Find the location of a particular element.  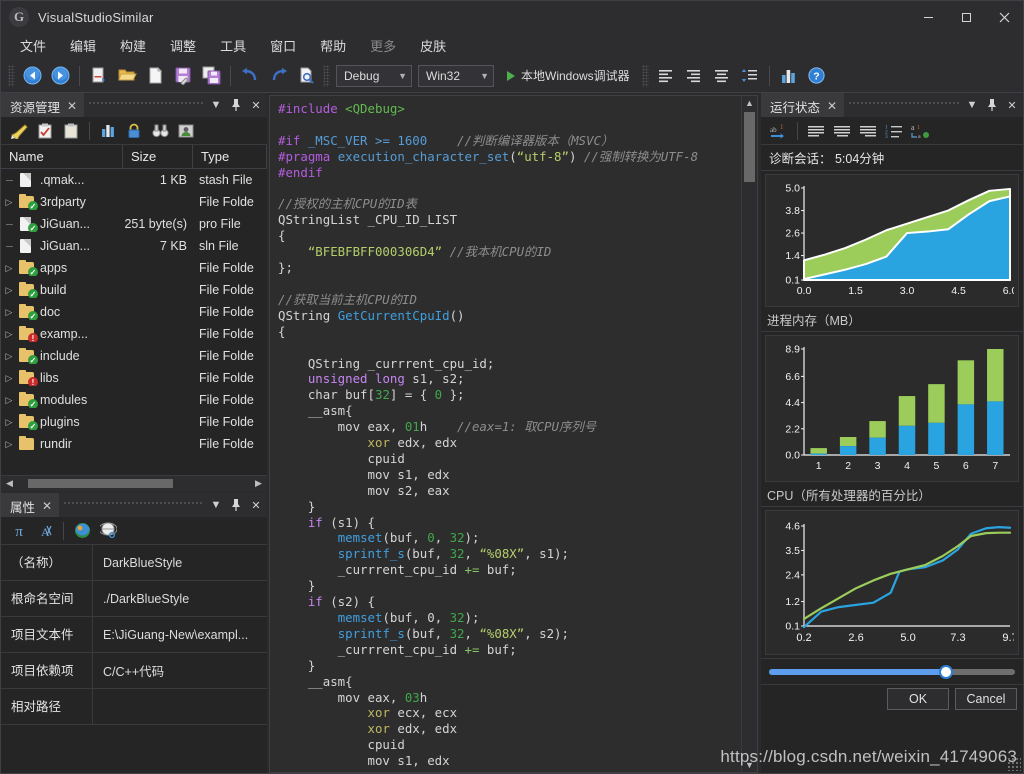

table-row: ▷! libs File Folde is located at coordinates (134, 378).